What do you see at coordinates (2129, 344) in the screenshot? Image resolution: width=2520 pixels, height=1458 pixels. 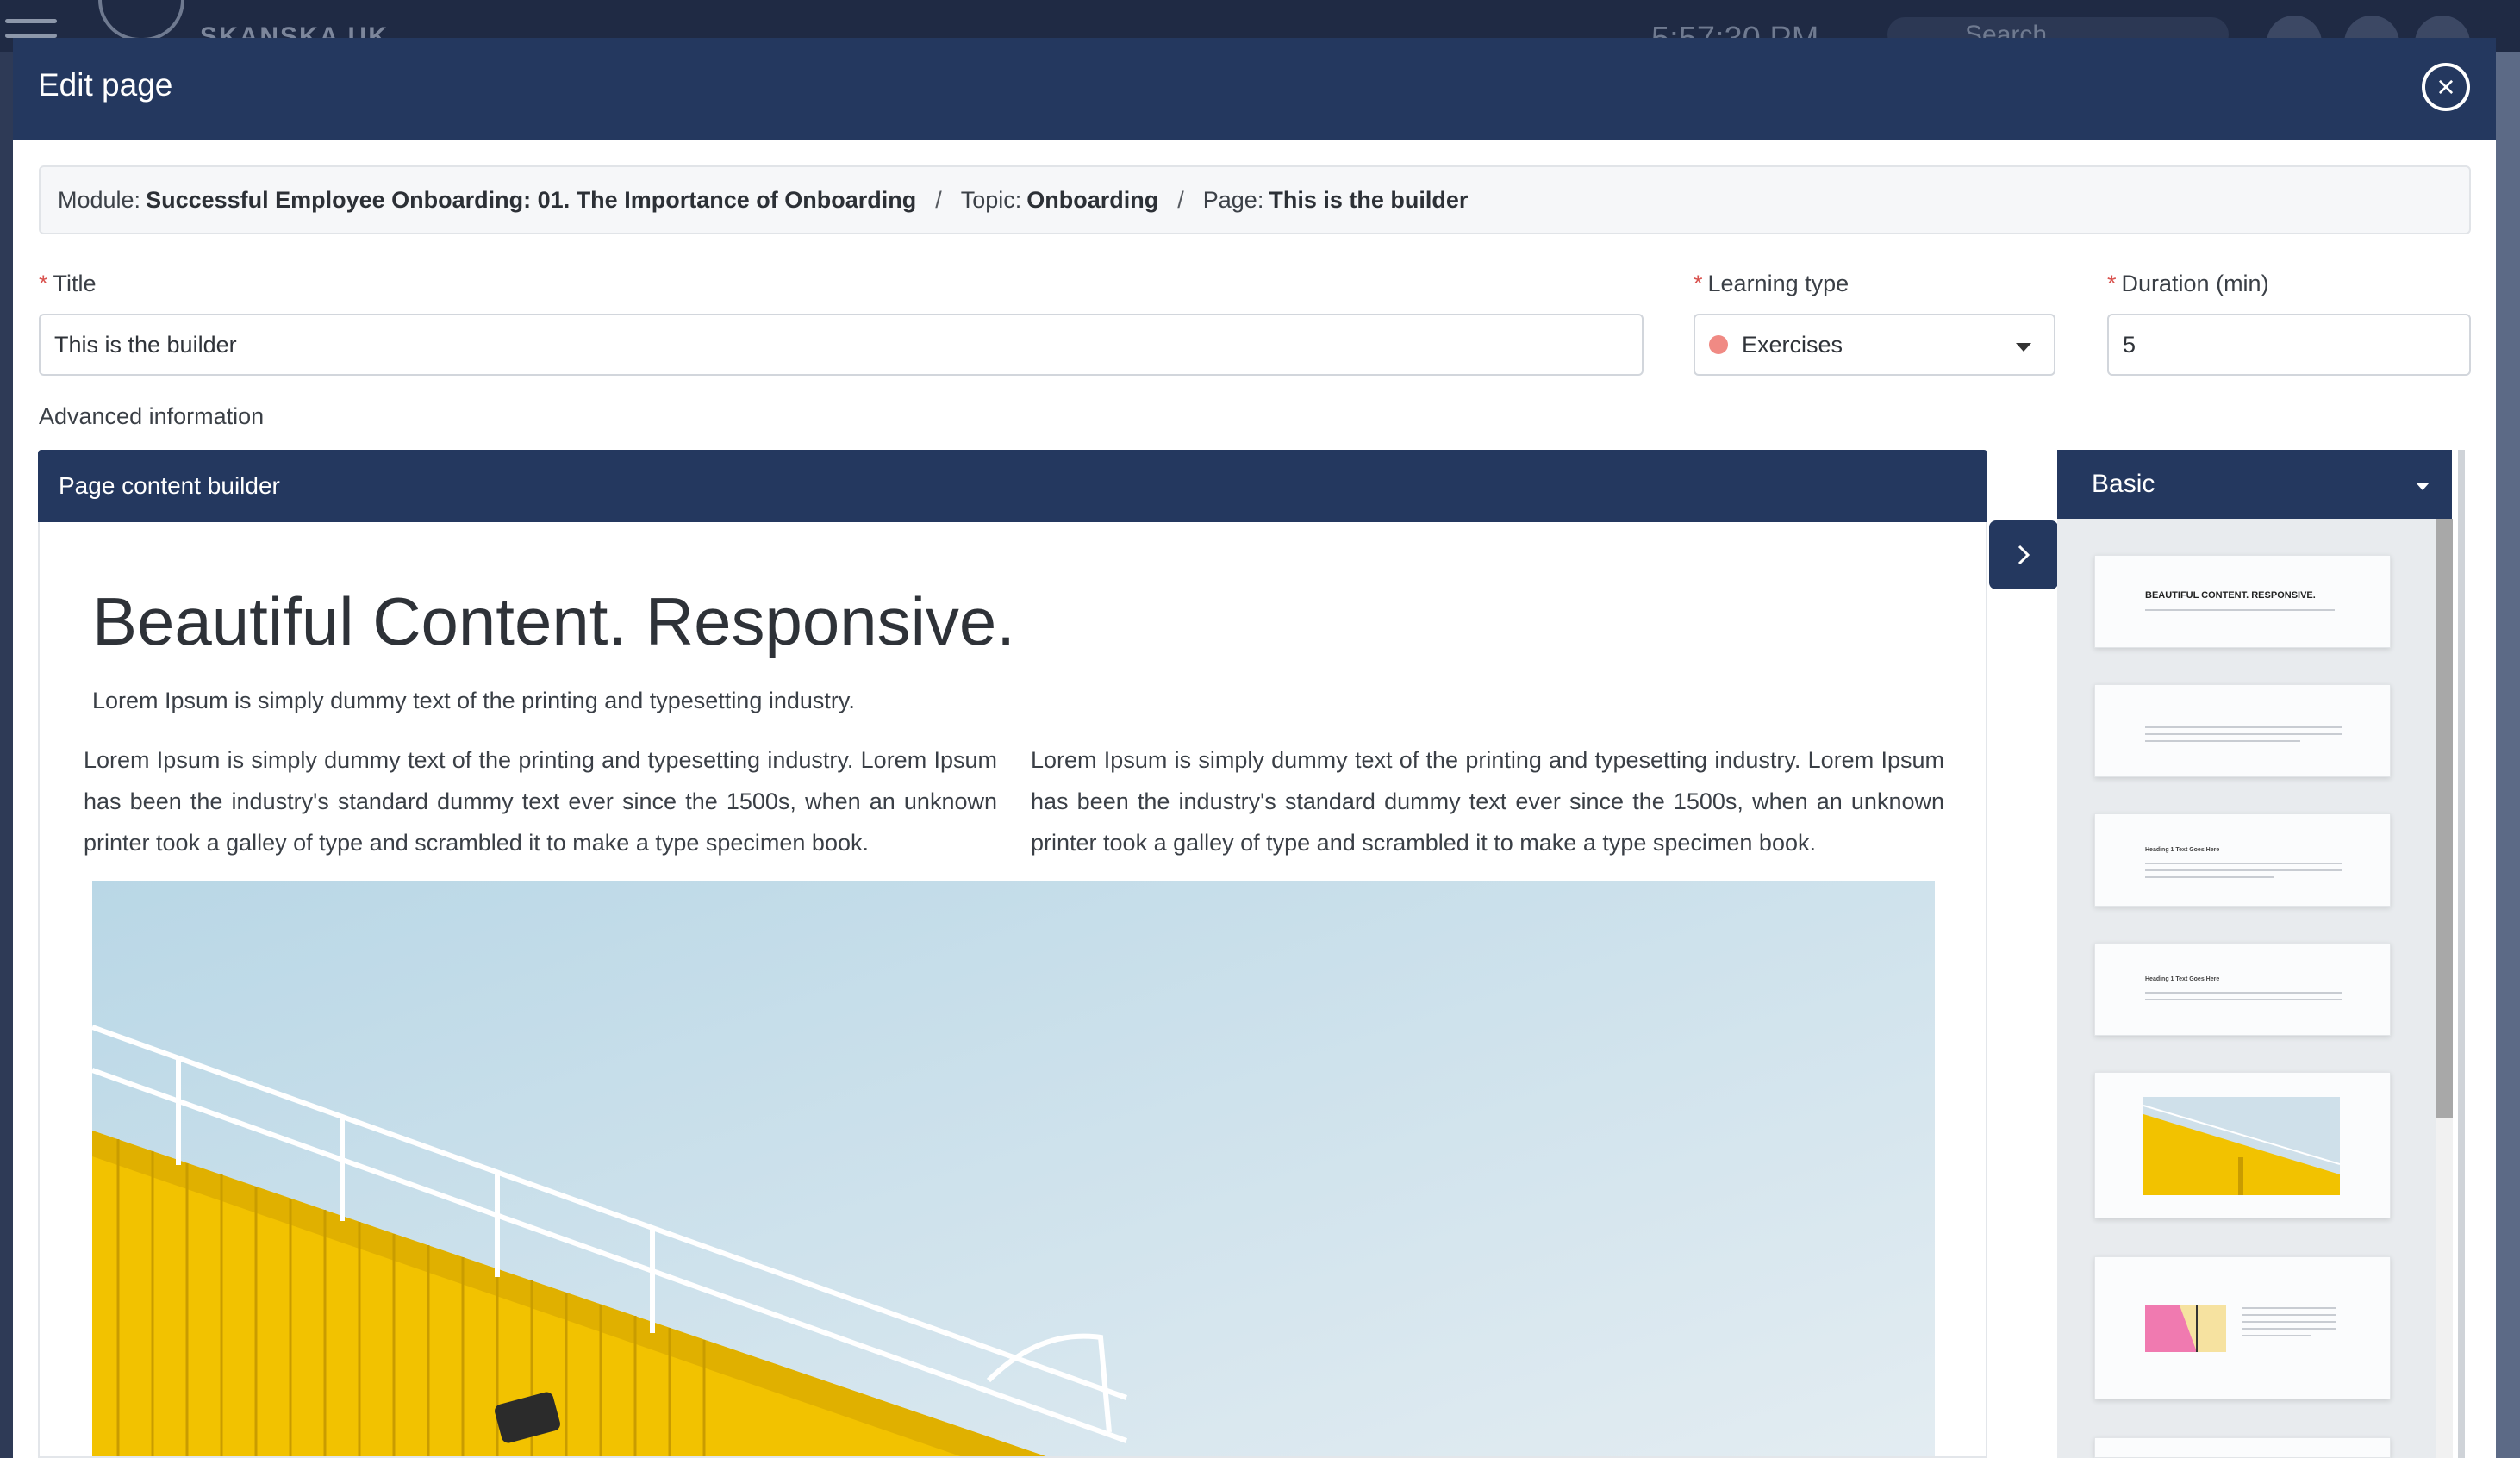 I see `duration-input-value: 5` at bounding box center [2129, 344].